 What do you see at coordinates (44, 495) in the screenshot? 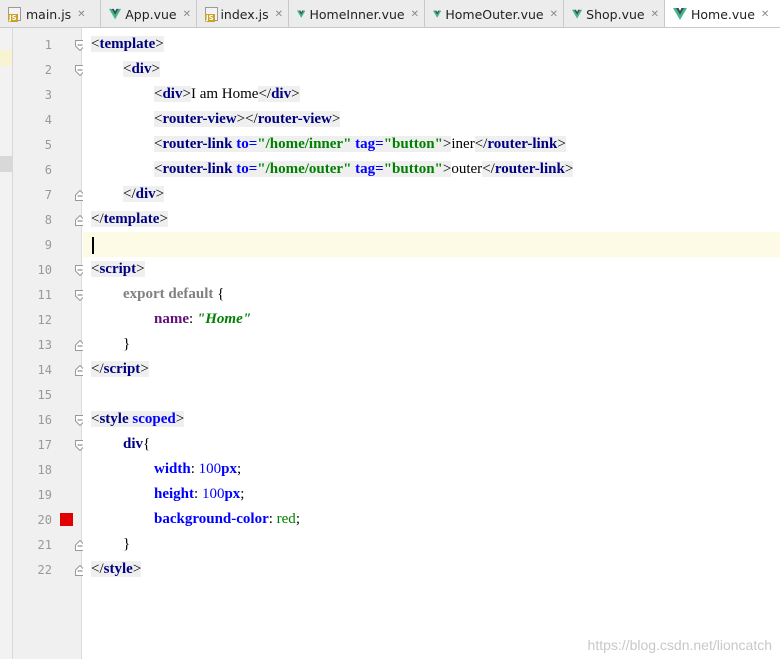
I see `line-number: 19` at bounding box center [44, 495].